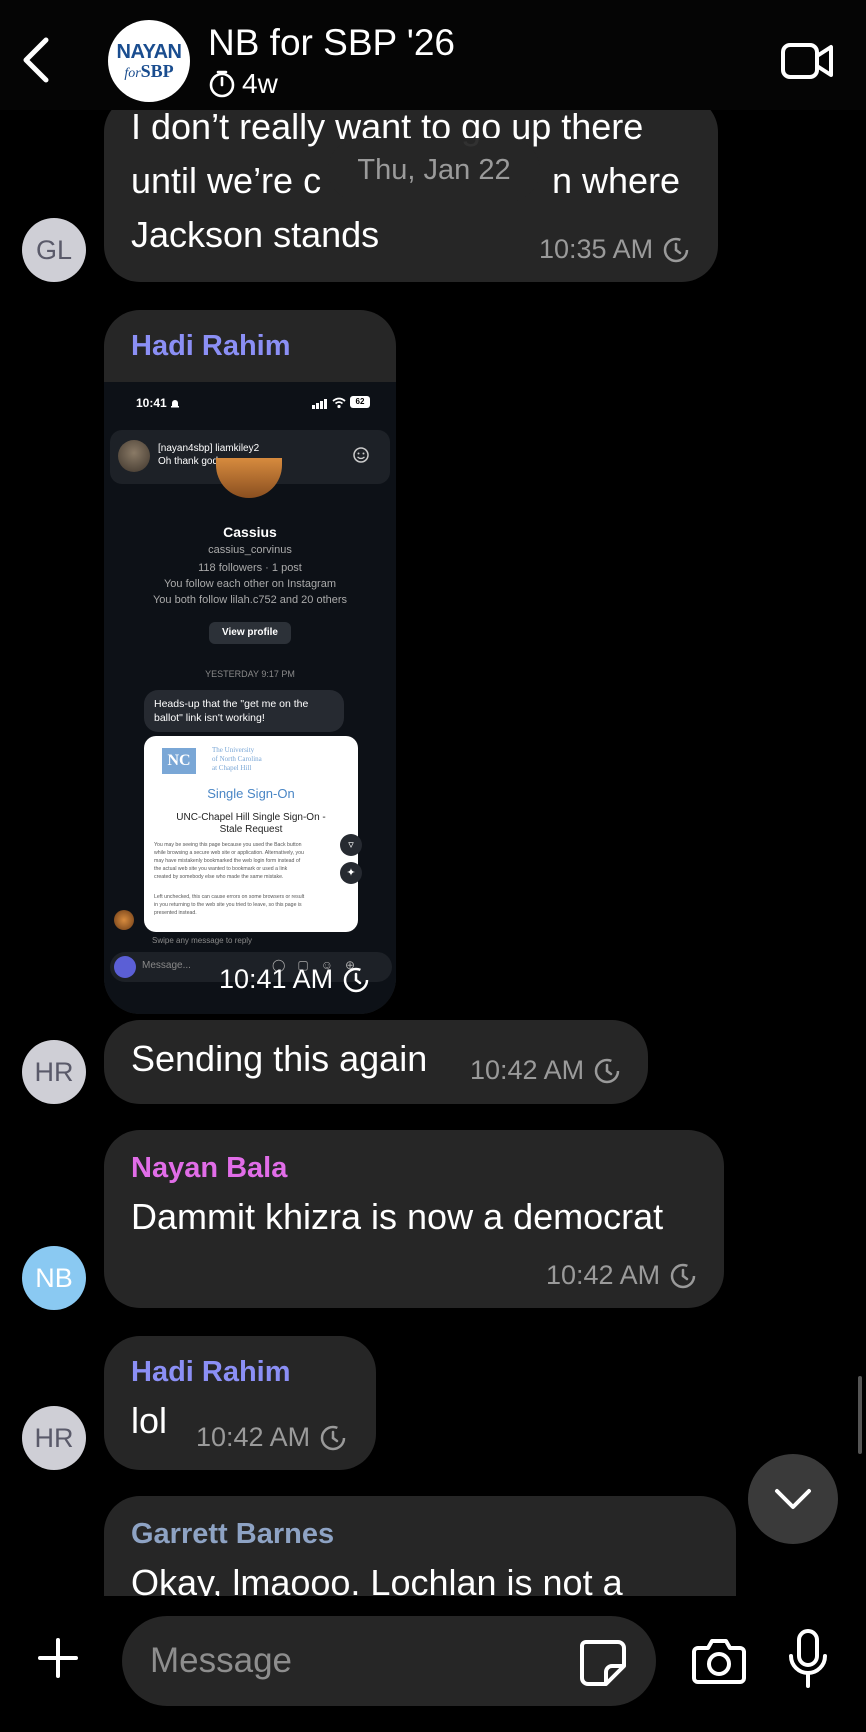 The width and height of the screenshot is (866, 1732). I want to click on shot-view-profile-button: View profile, so click(250, 633).